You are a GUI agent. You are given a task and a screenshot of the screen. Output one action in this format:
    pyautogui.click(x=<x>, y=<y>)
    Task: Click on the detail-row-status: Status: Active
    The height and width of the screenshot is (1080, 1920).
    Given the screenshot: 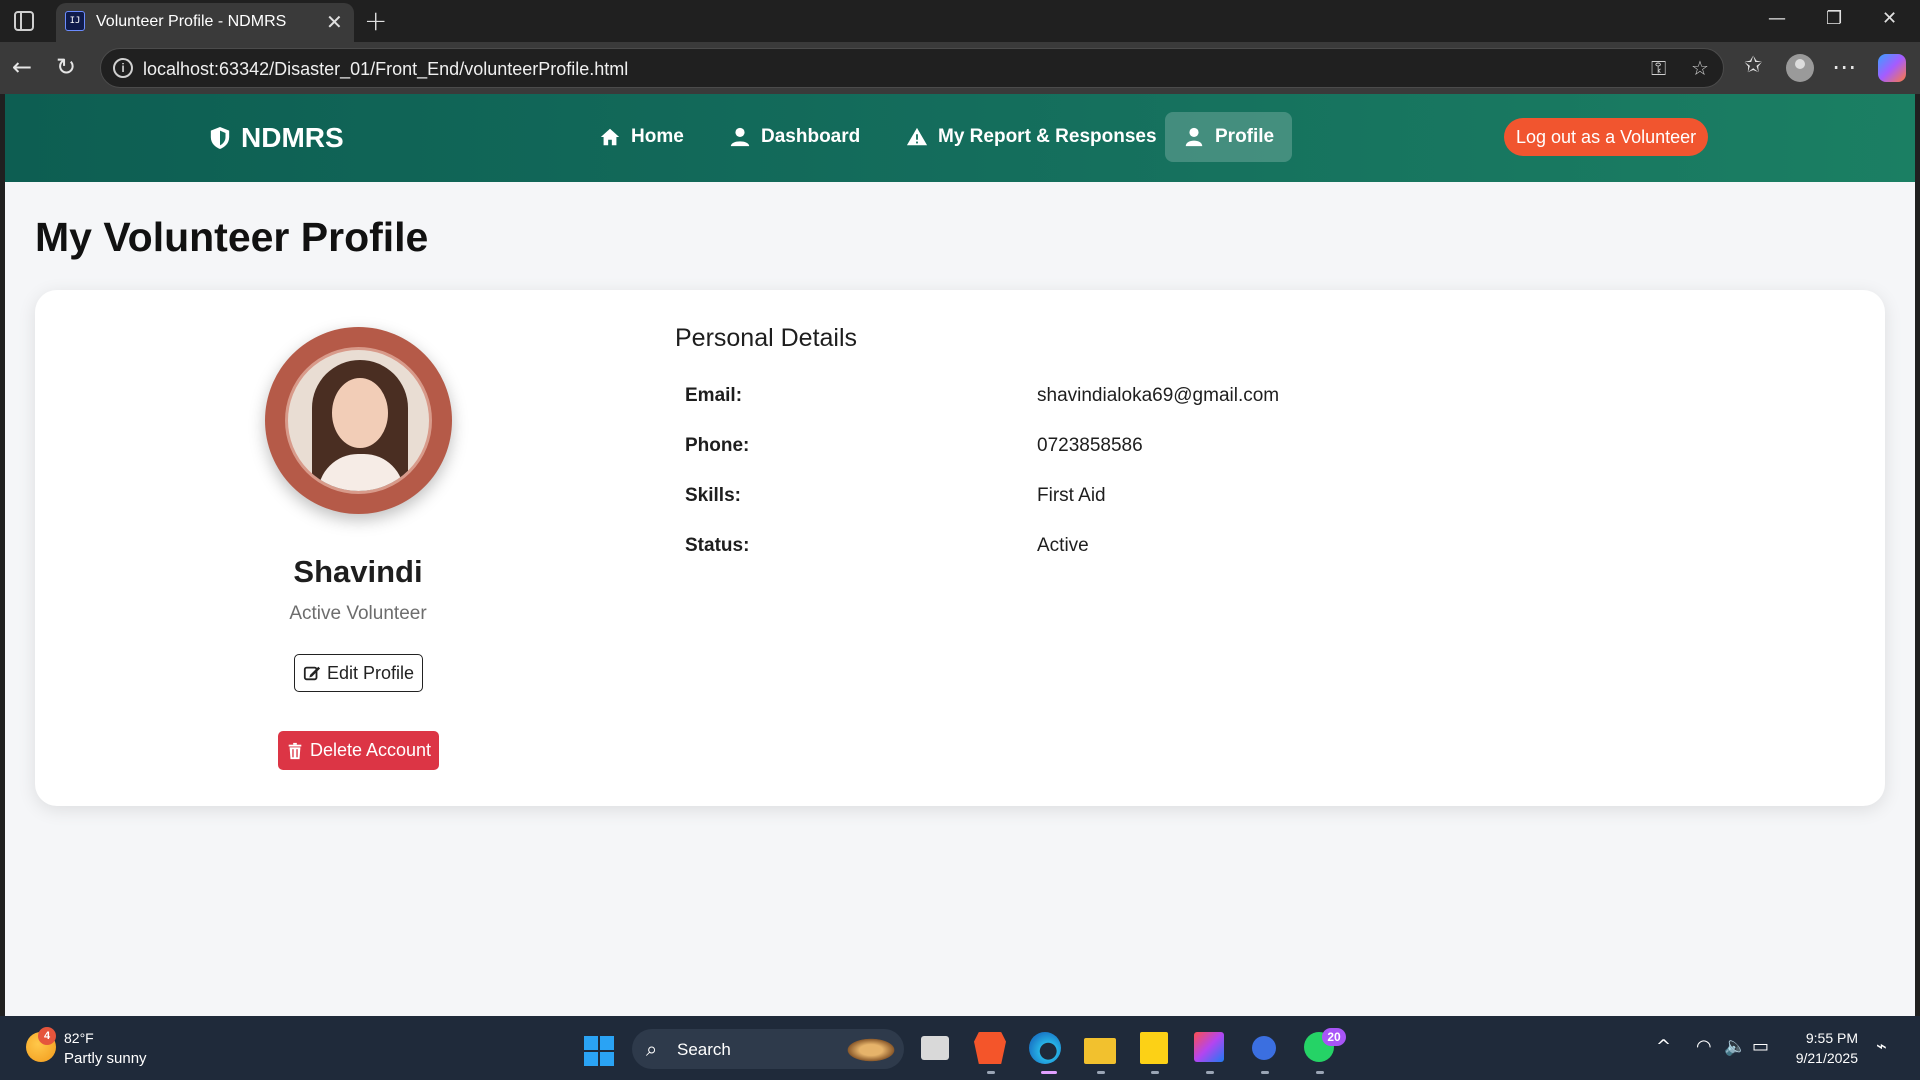 What is the action you would take?
    pyautogui.click(x=1135, y=550)
    